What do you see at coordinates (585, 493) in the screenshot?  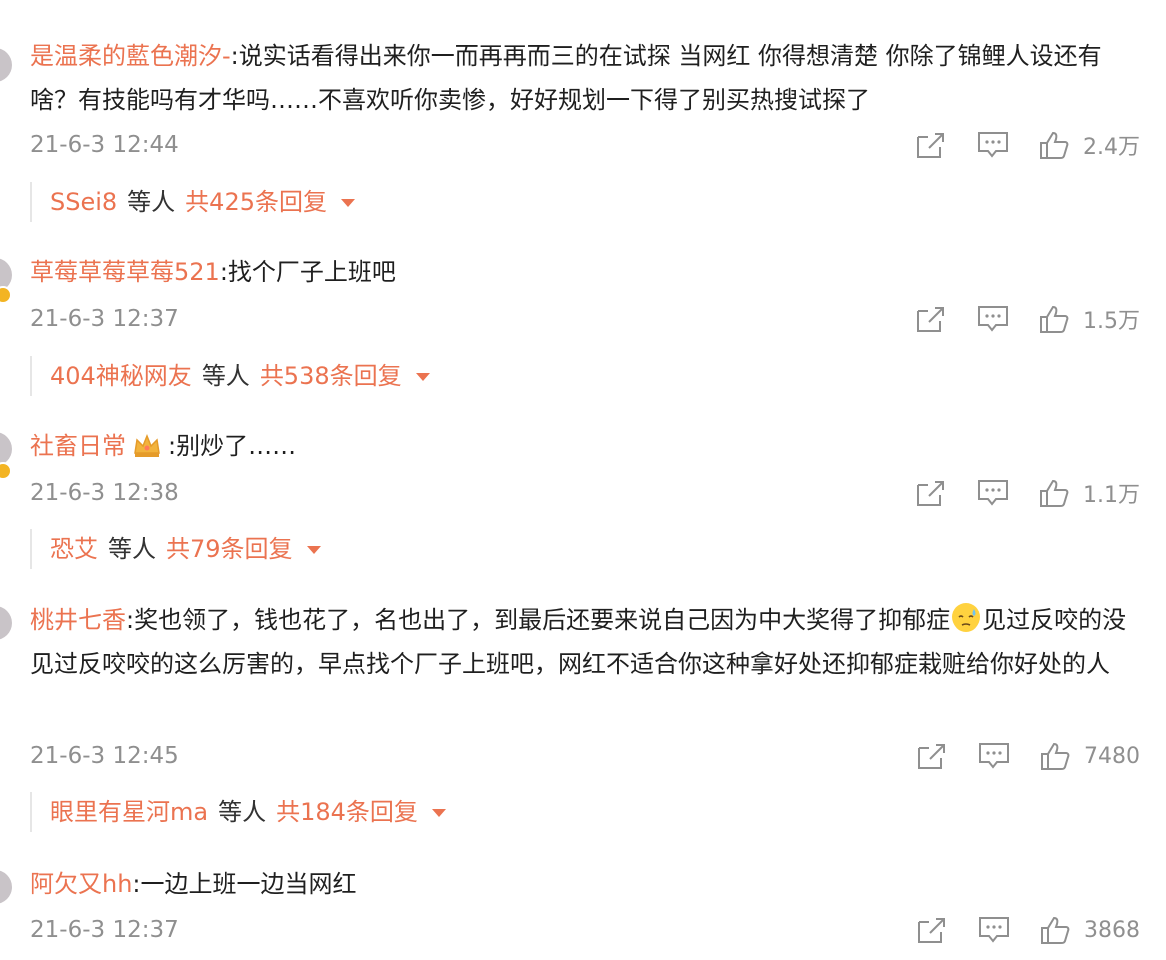 I see `comment-meta: 21-6-3 12:38 1.1万` at bounding box center [585, 493].